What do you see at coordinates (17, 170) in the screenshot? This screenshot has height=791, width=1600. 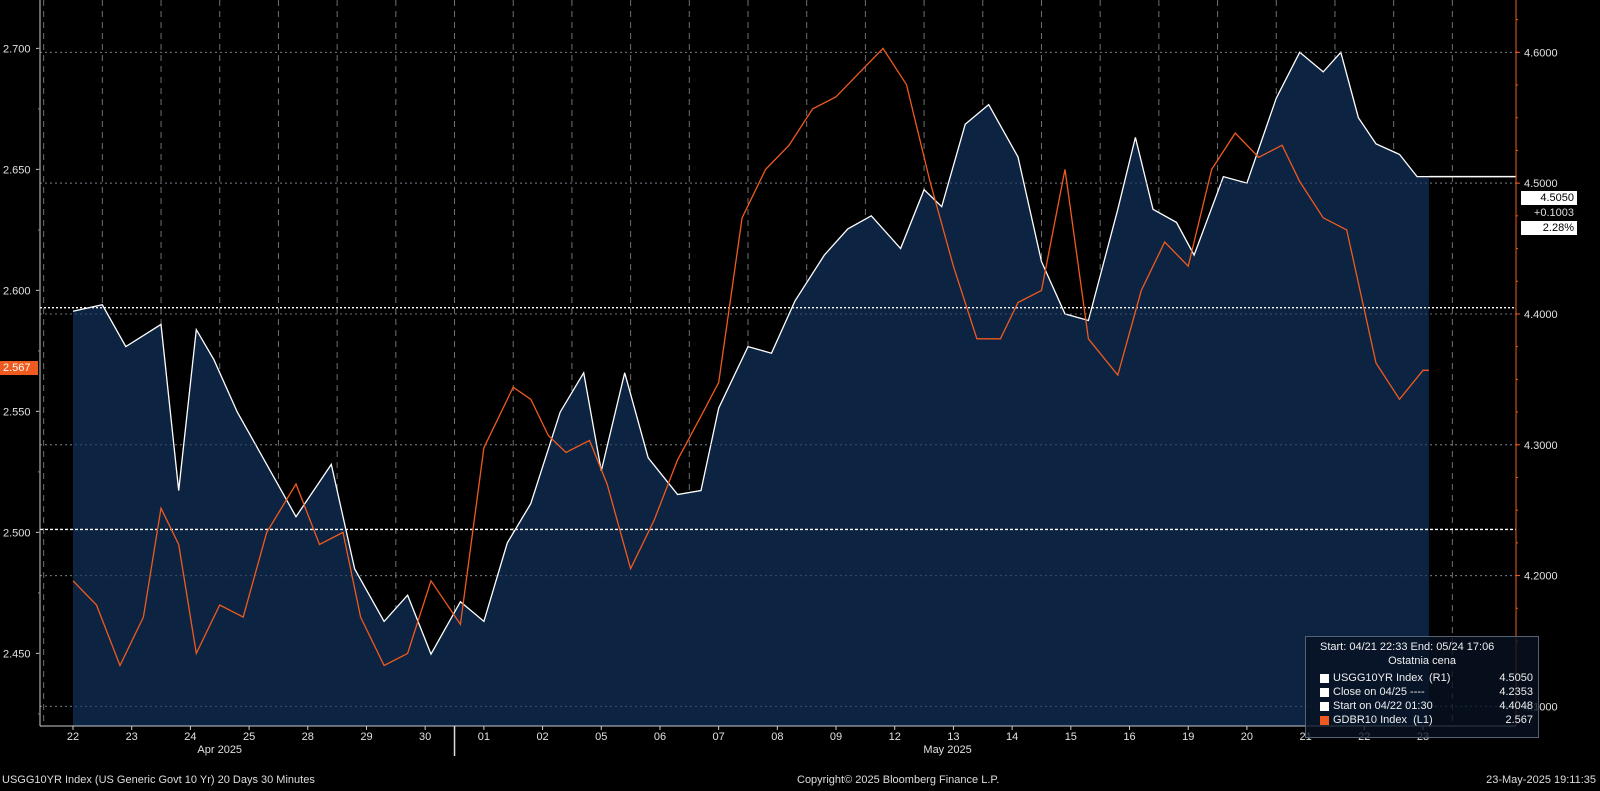 I see `left-tick-label: 2.650` at bounding box center [17, 170].